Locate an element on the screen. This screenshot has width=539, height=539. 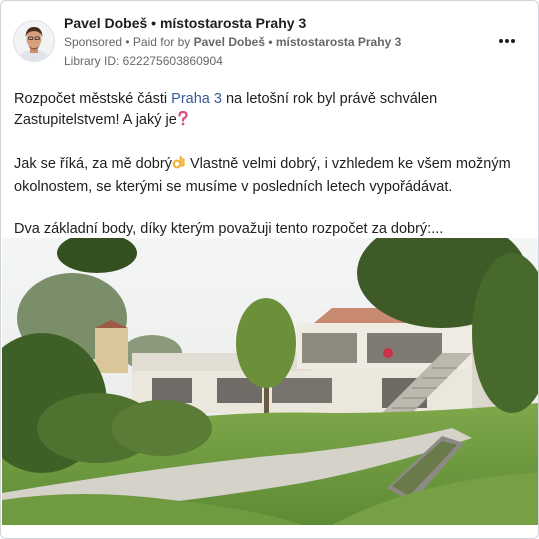
page-avatar is located at coordinates (34, 41).